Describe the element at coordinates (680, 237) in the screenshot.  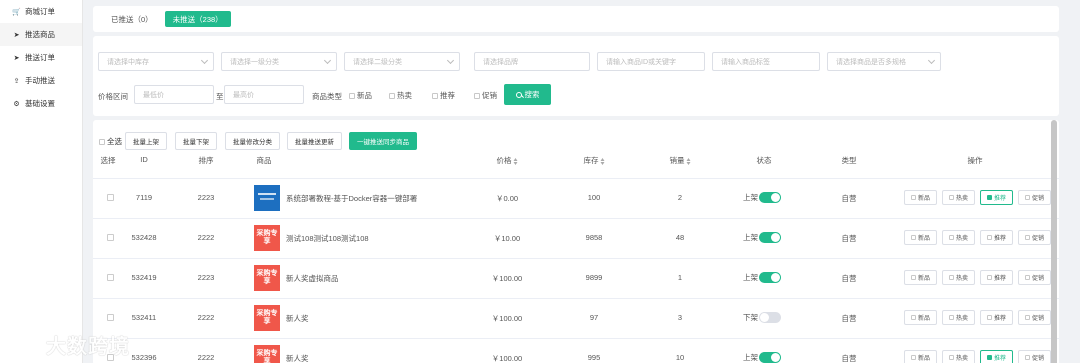
I see `cell-sales: 48` at that location.